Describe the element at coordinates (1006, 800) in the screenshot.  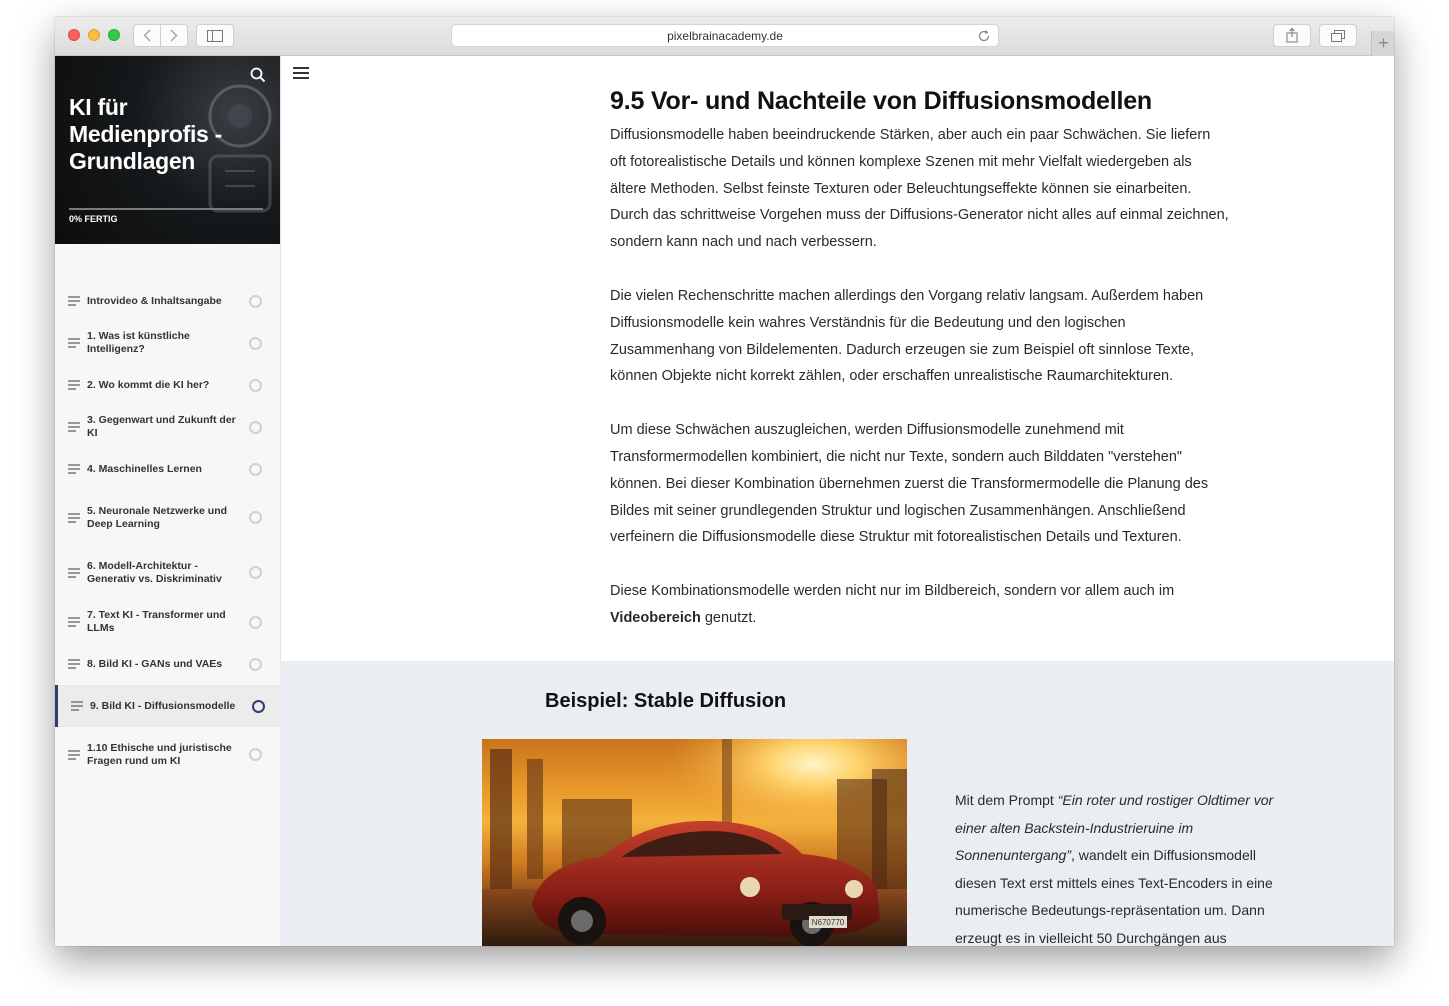
I see `example-text-intro: Mit dem Prompt` at that location.